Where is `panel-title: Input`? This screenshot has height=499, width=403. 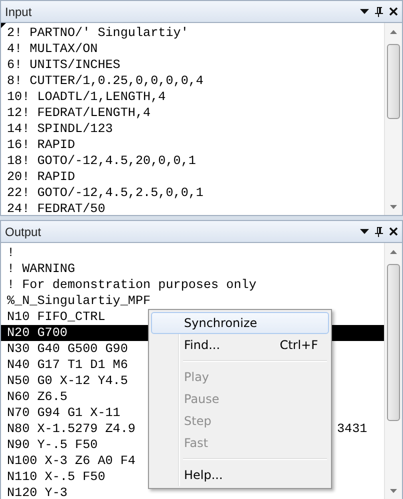 panel-title: Input is located at coordinates (19, 11).